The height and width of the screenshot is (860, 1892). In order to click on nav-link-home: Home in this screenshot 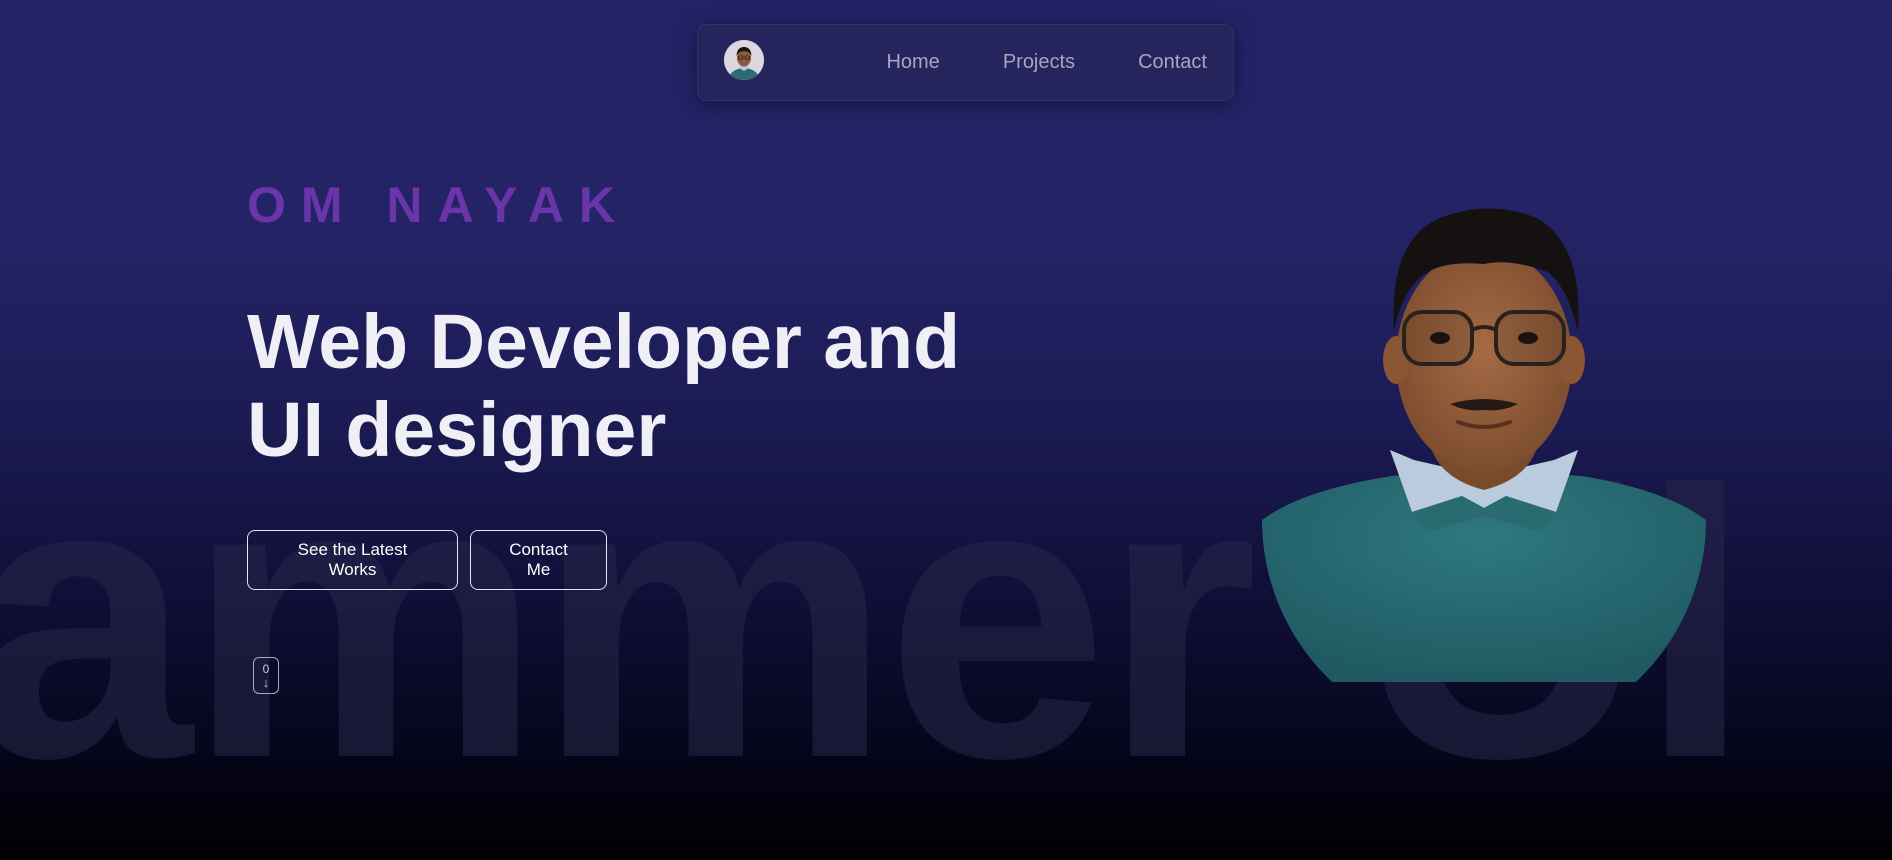, I will do `click(912, 62)`.